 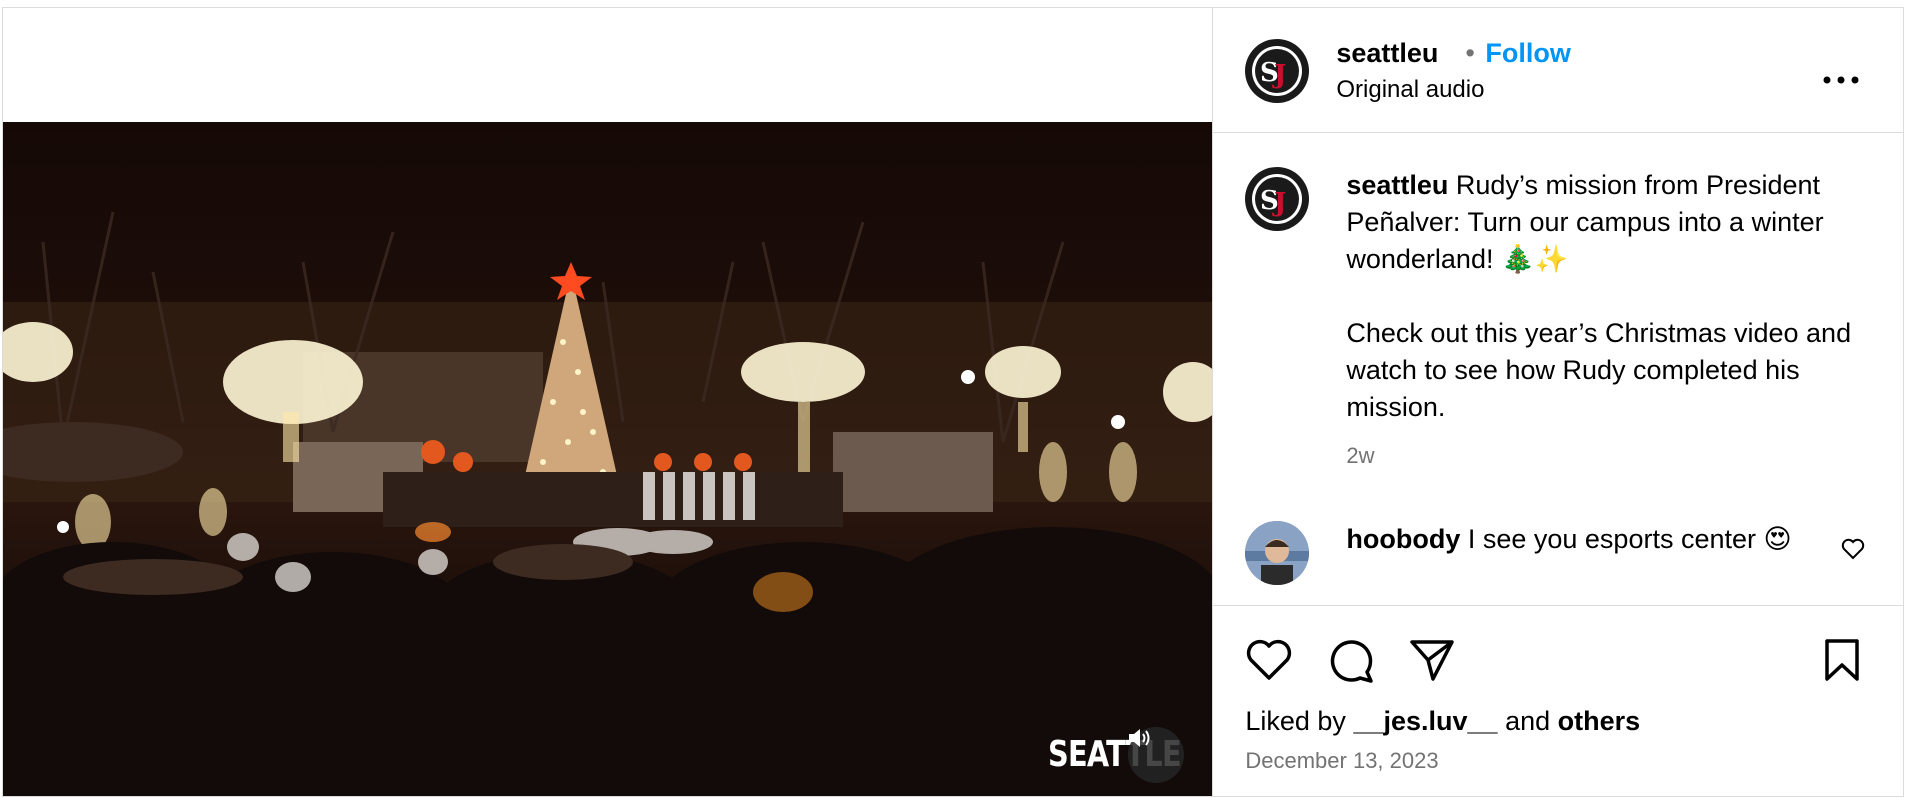 What do you see at coordinates (1527, 53) in the screenshot?
I see `follow-button: Follow` at bounding box center [1527, 53].